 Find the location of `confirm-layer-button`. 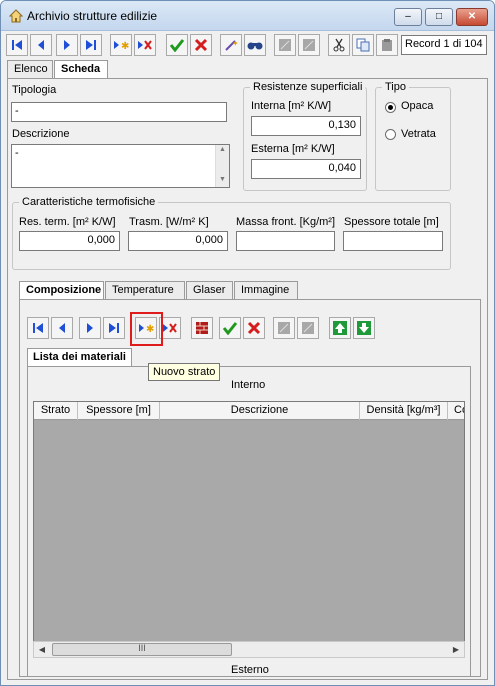

confirm-layer-button is located at coordinates (230, 328).